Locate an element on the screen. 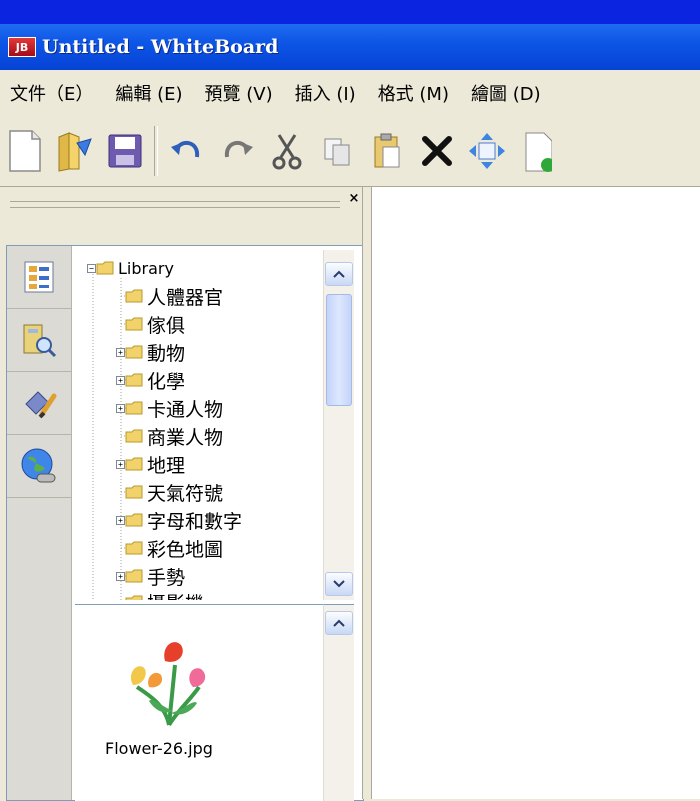 The height and width of the screenshot is (801, 700). side-tabs is located at coordinates (39, 523).